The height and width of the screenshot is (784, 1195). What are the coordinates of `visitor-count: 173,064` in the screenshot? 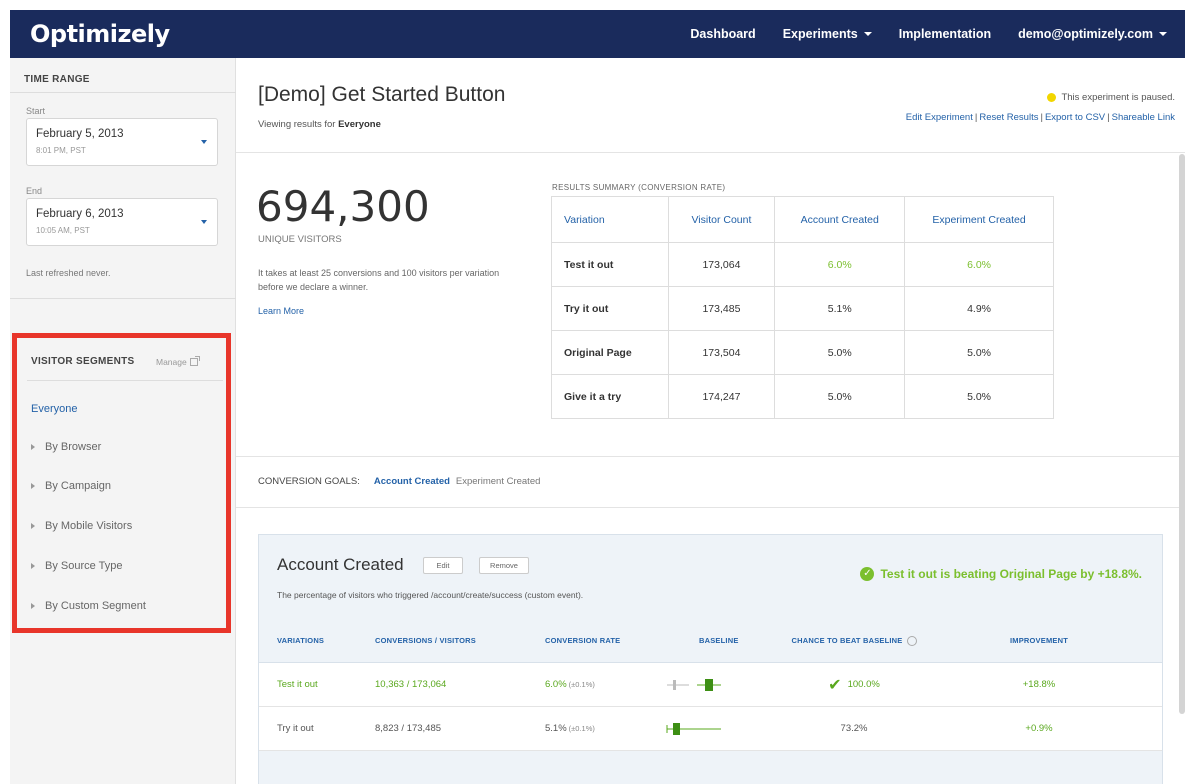 It's located at (721, 264).